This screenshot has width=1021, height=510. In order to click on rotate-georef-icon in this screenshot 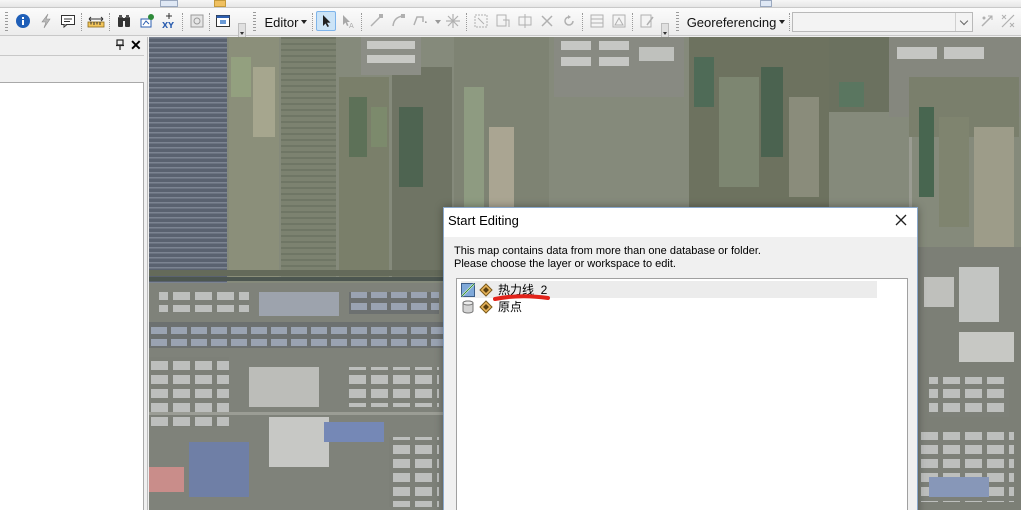, I will do `click(987, 21)`.